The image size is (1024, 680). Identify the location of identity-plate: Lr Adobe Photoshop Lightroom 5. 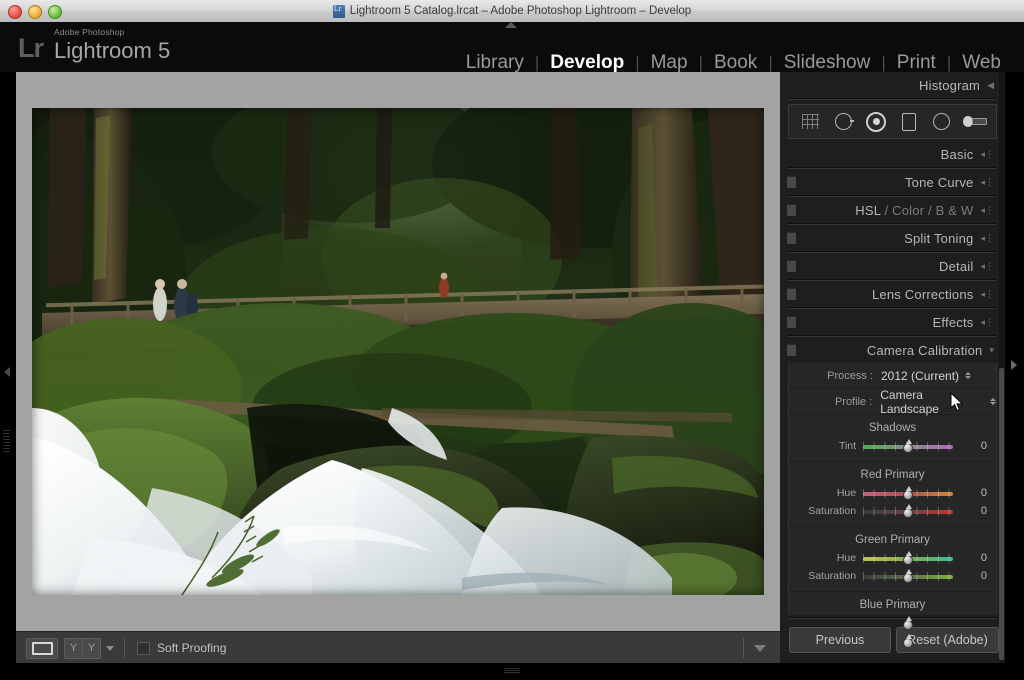
(94, 45).